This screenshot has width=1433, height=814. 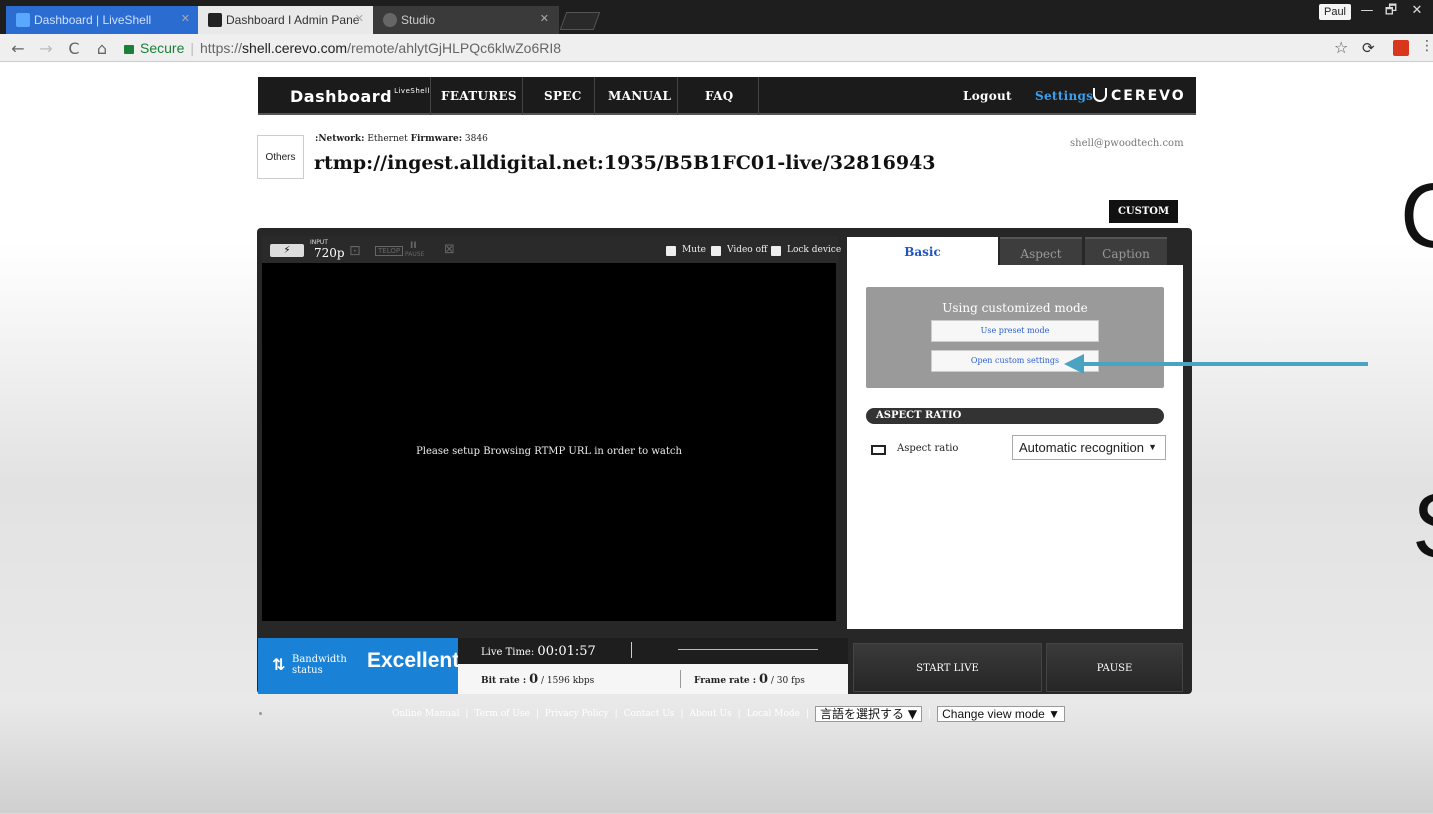 What do you see at coordinates (449, 249) in the screenshot?
I see `network-off-icon: ⊠` at bounding box center [449, 249].